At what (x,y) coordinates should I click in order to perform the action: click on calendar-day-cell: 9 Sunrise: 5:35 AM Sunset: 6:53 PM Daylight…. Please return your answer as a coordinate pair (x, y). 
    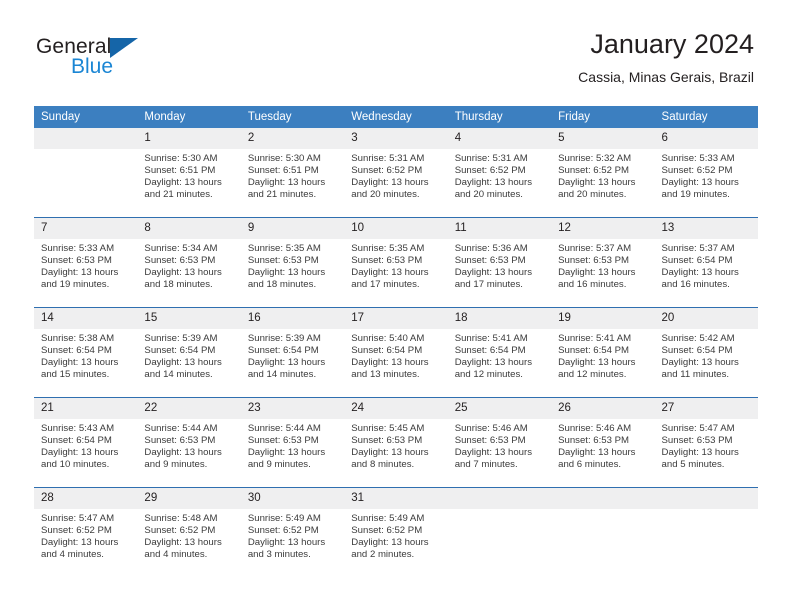
    Looking at the image, I should click on (292, 262).